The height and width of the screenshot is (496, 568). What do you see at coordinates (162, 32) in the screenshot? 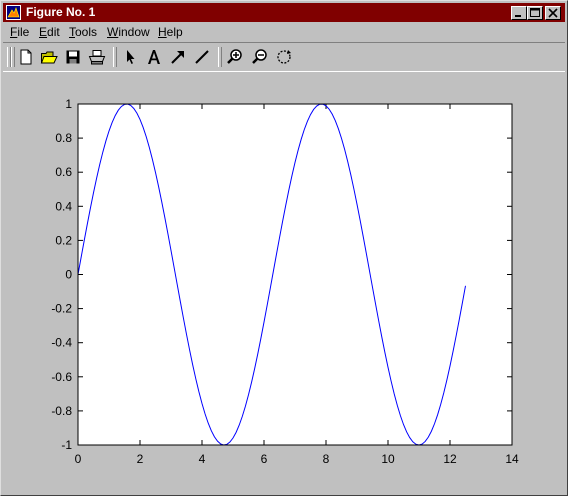
I see `menu-help-mnemonic: H` at bounding box center [162, 32].